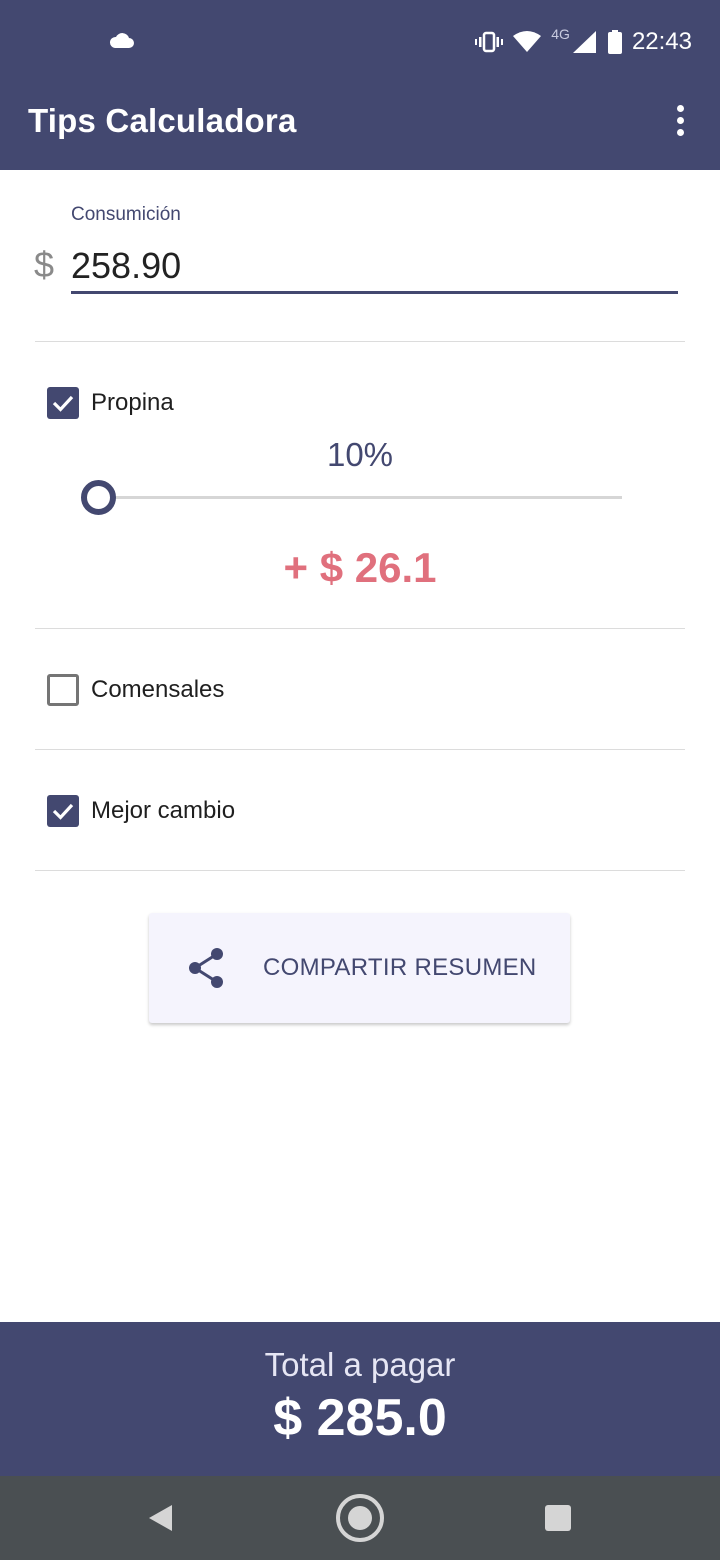 Image resolution: width=720 pixels, height=1560 pixels. I want to click on diners-checkbox-row: Comensales, so click(135, 690).